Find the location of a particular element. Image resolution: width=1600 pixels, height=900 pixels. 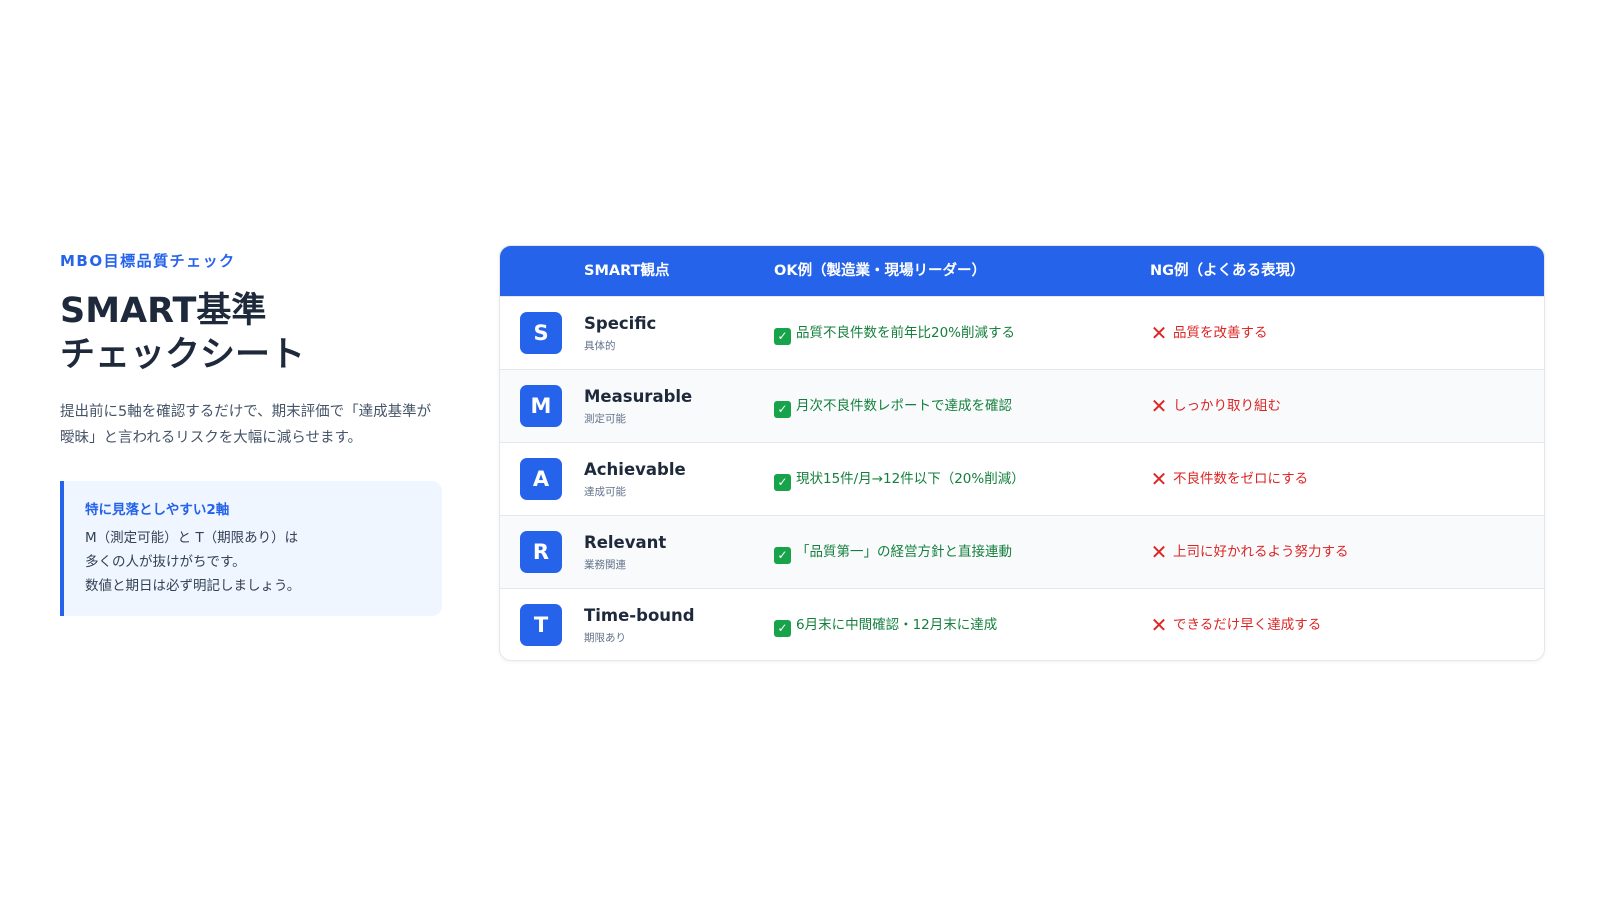

ok-example-text: 「品質第一」の経営方針と直接連動 is located at coordinates (904, 552).